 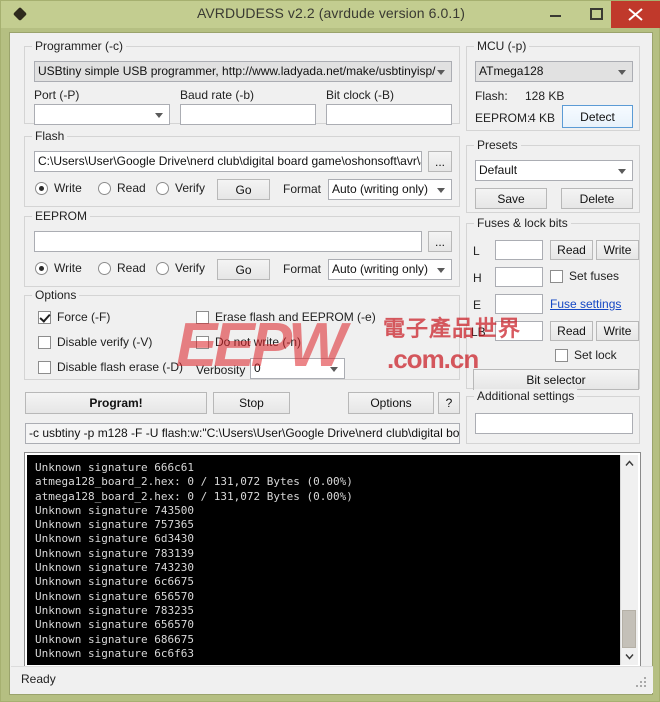 What do you see at coordinates (390, 189) in the screenshot?
I see `flash-format-select: Auto (writing only)` at bounding box center [390, 189].